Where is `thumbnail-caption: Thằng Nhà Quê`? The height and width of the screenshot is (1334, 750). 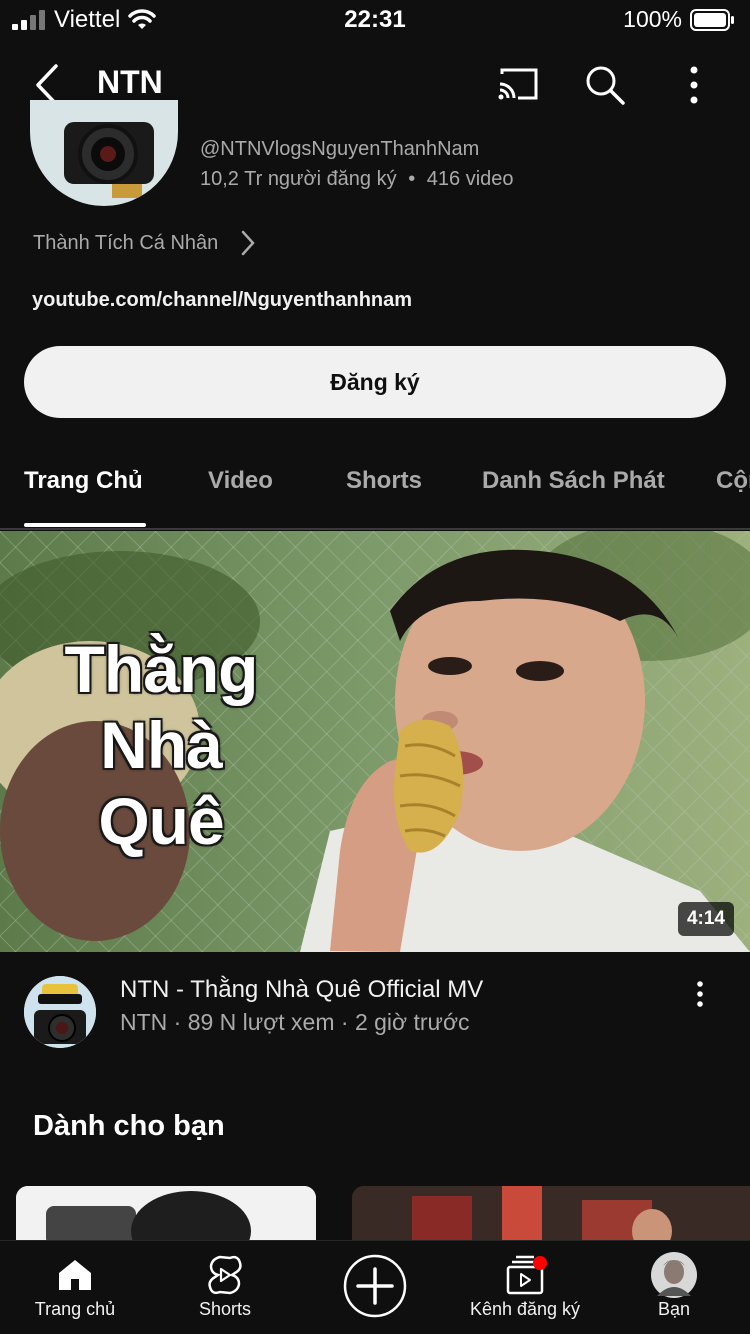 thumbnail-caption: Thằng Nhà Quê is located at coordinates (161, 745).